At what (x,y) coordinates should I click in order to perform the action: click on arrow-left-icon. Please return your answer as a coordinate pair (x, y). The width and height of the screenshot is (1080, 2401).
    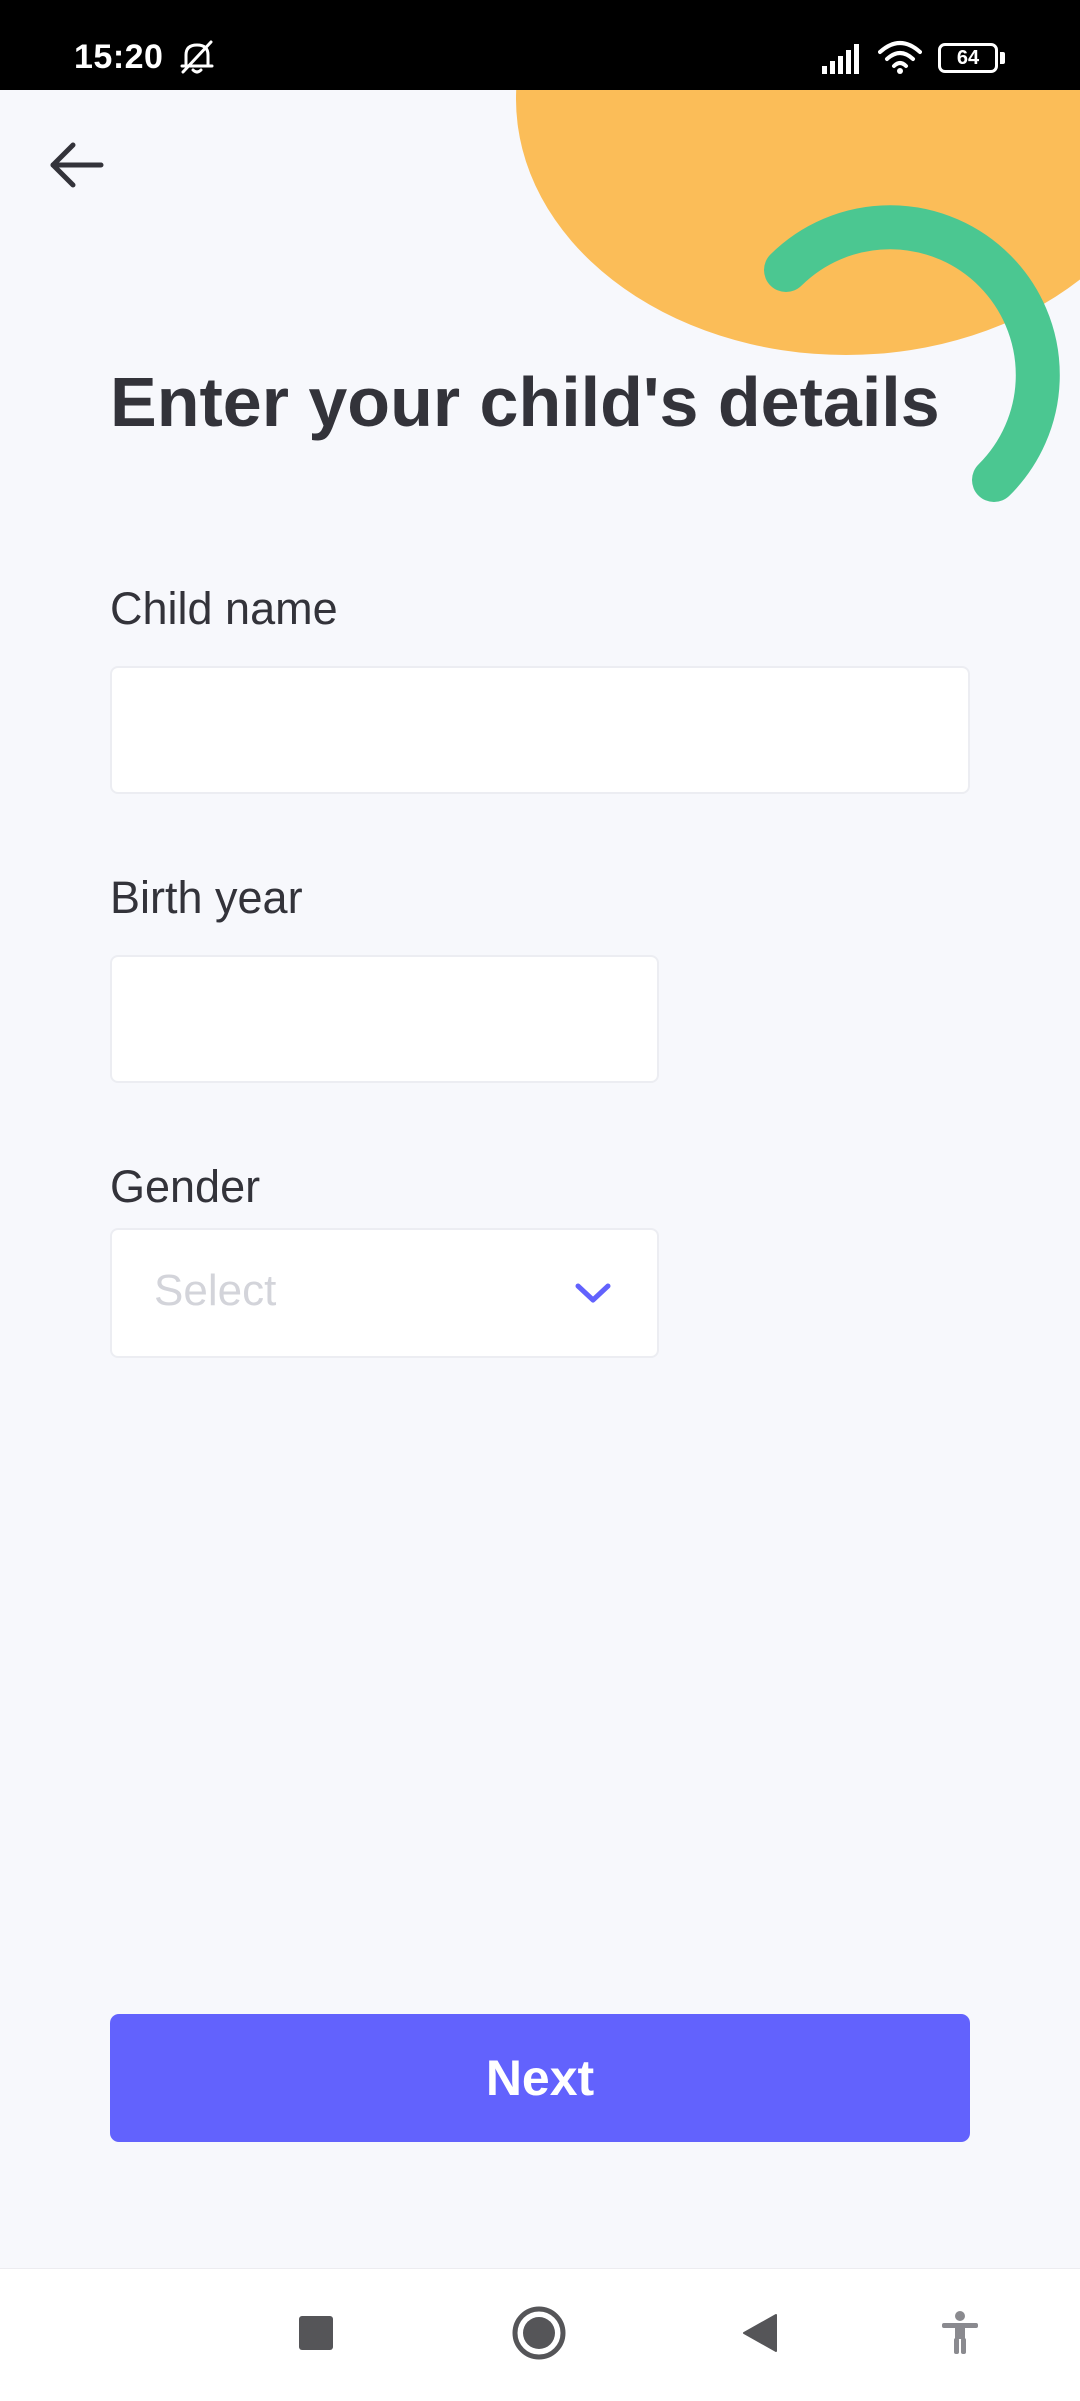
    Looking at the image, I should click on (77, 167).